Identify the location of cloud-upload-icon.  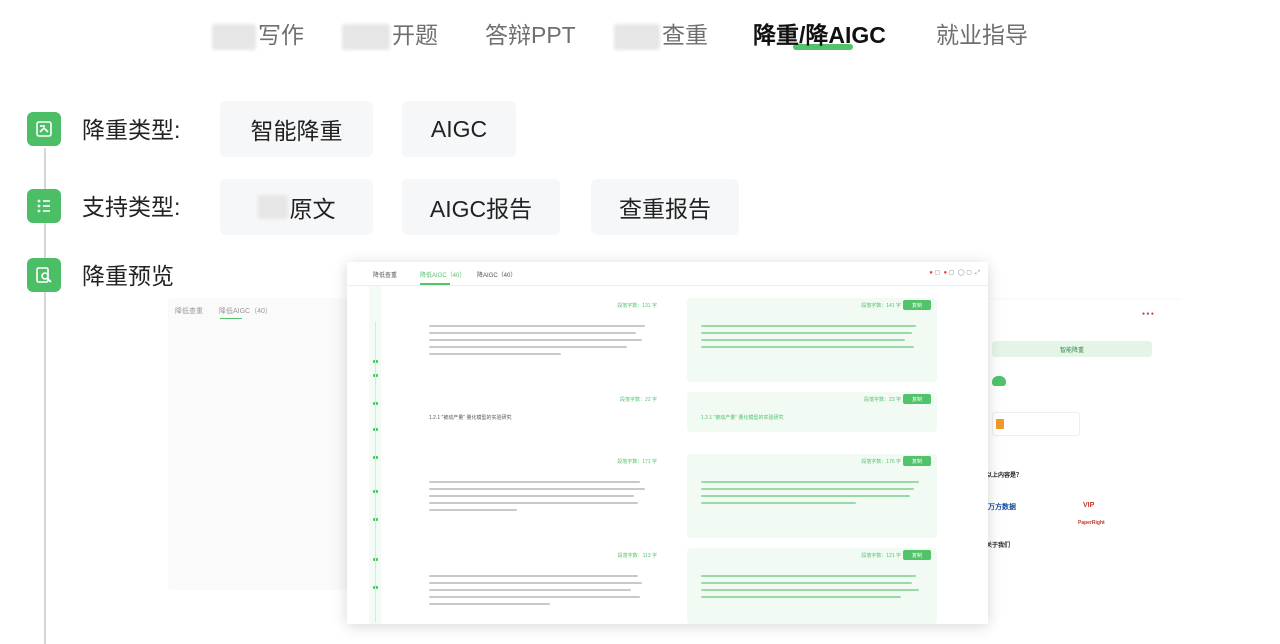
(999, 381).